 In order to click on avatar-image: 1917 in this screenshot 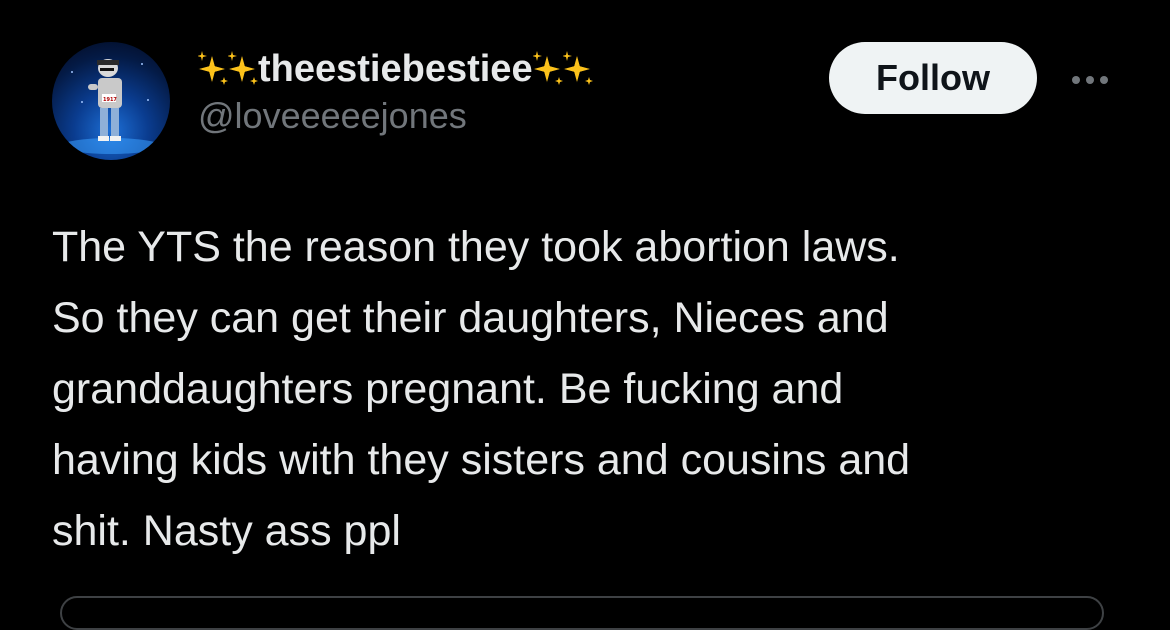, I will do `click(111, 106)`.